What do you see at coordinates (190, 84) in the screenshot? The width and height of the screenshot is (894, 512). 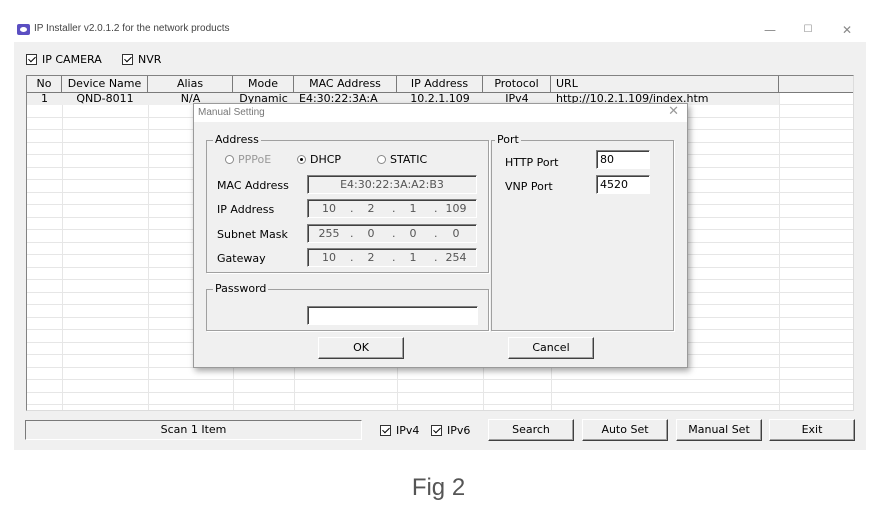 I see `column-header-alias: Alias` at bounding box center [190, 84].